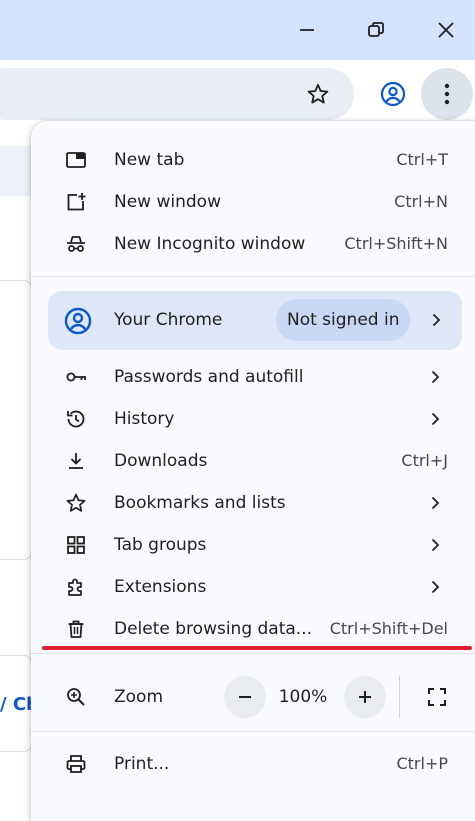 The image size is (475, 821). I want to click on menu-item-shortcut: Ctrl+Shift+N, so click(396, 243).